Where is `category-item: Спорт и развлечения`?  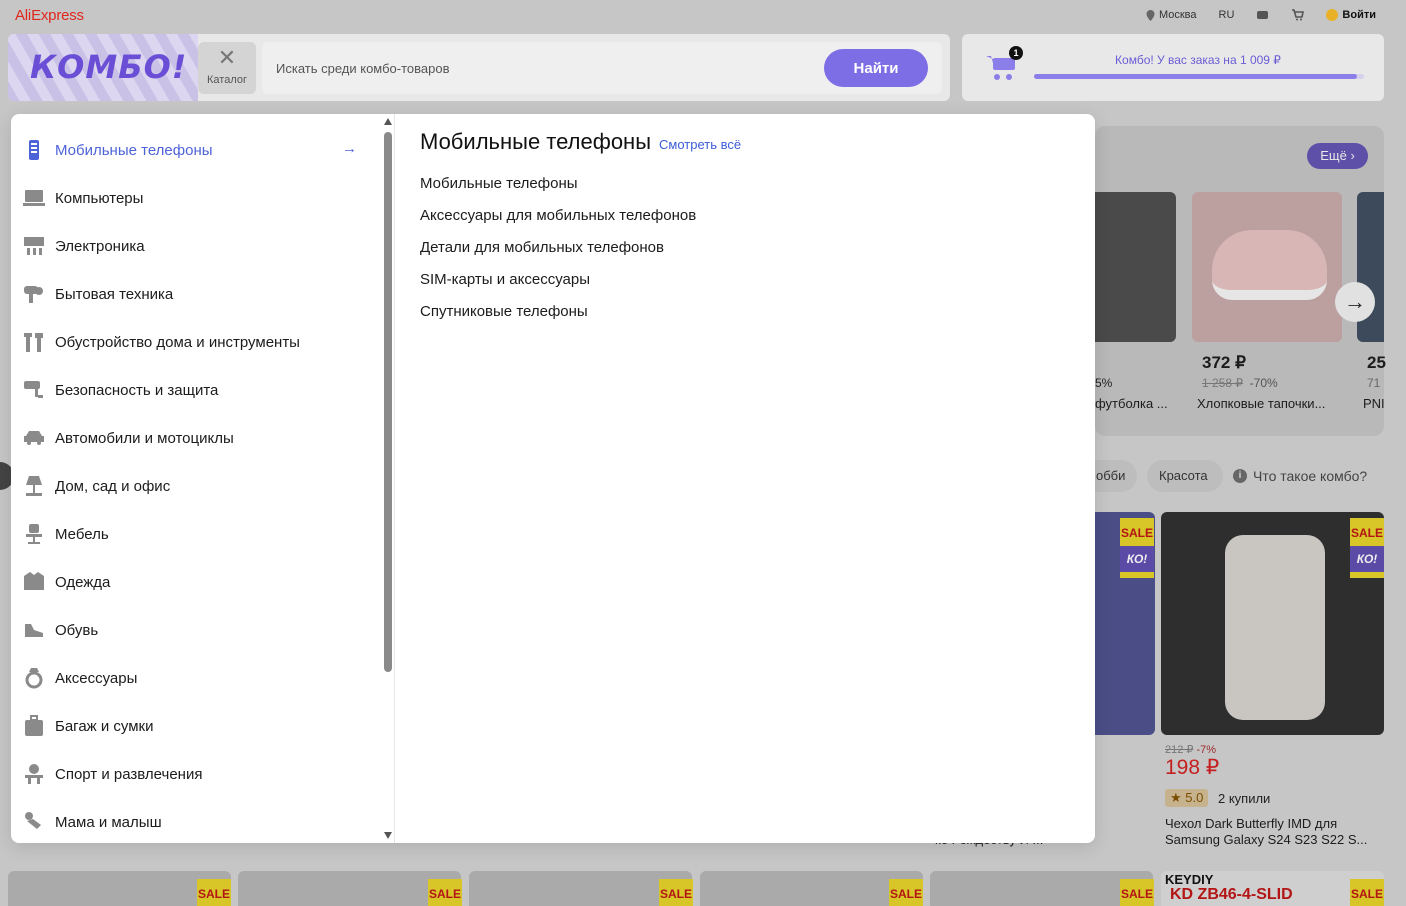 category-item: Спорт и развлечения is located at coordinates (196, 774).